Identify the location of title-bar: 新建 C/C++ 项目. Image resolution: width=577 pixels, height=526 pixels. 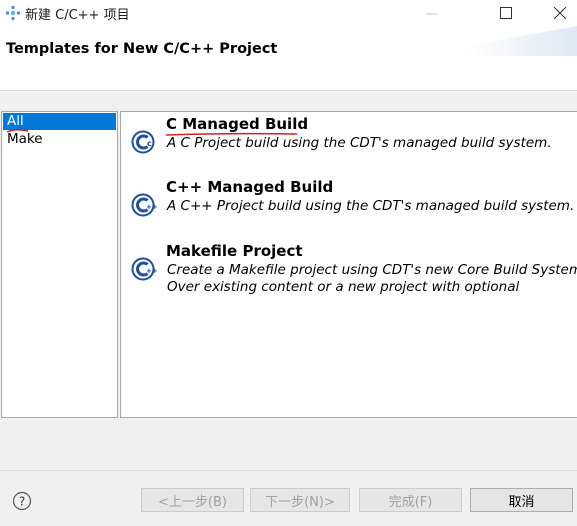
(288, 13).